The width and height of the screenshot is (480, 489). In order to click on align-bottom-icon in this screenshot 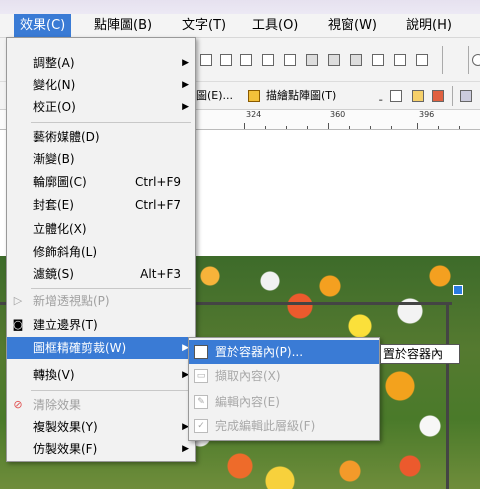, I will do `click(312, 60)`.